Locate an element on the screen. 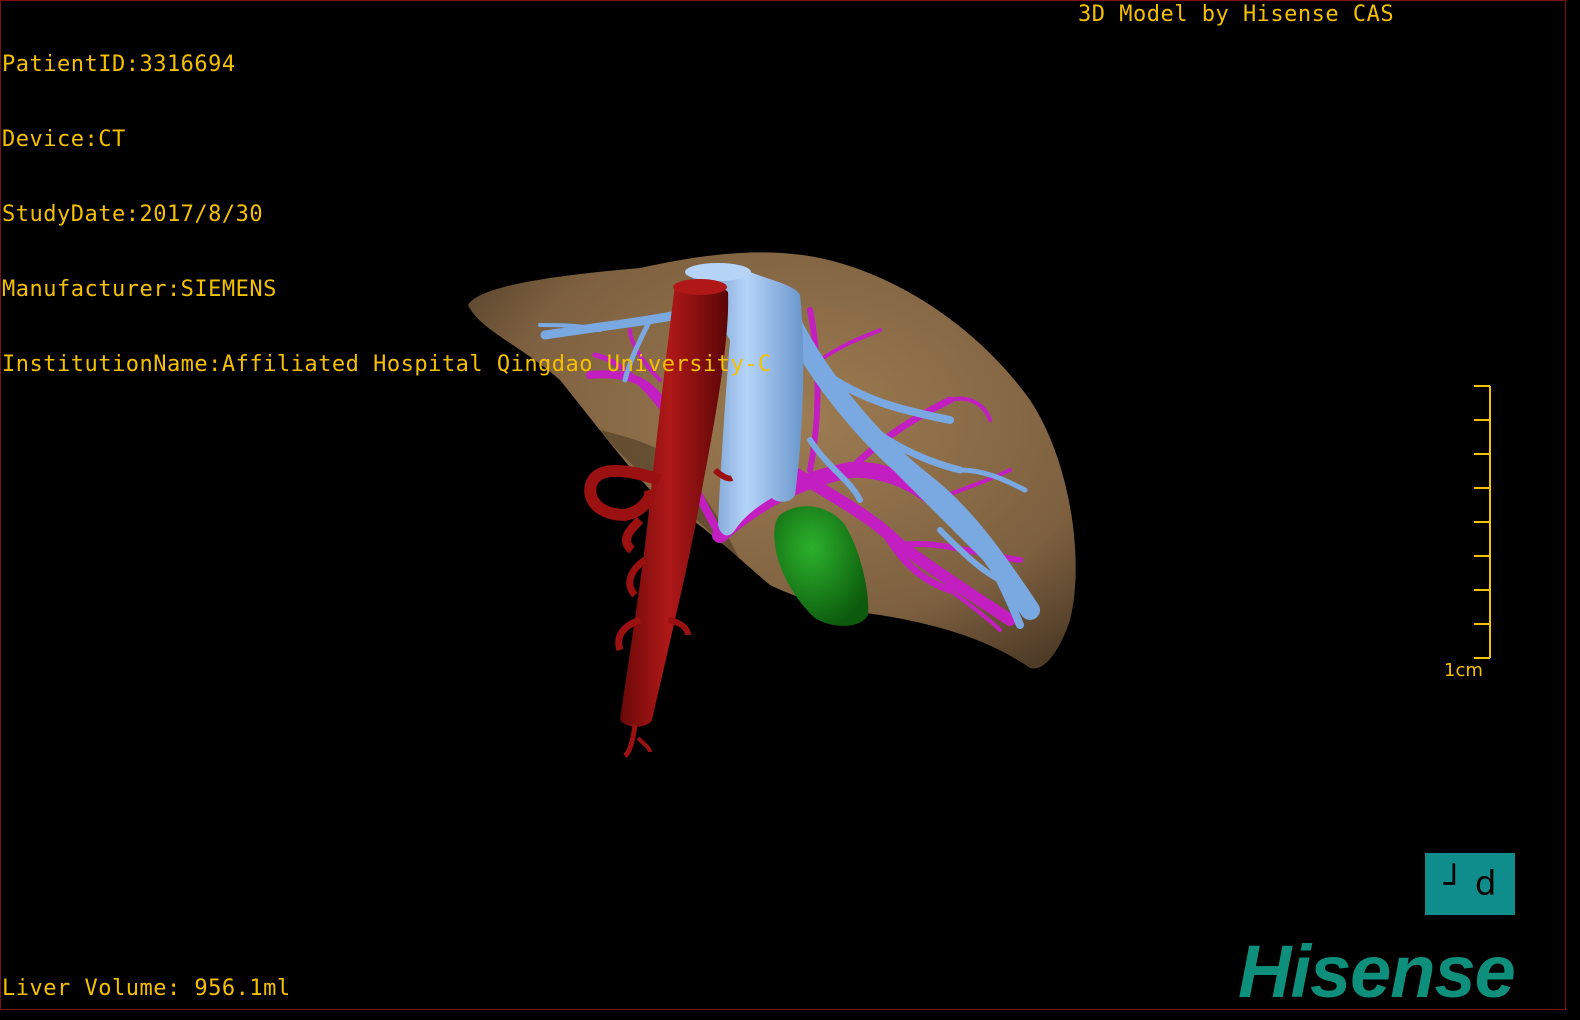  orientation-glyph: ┘ d is located at coordinates (1470, 884).